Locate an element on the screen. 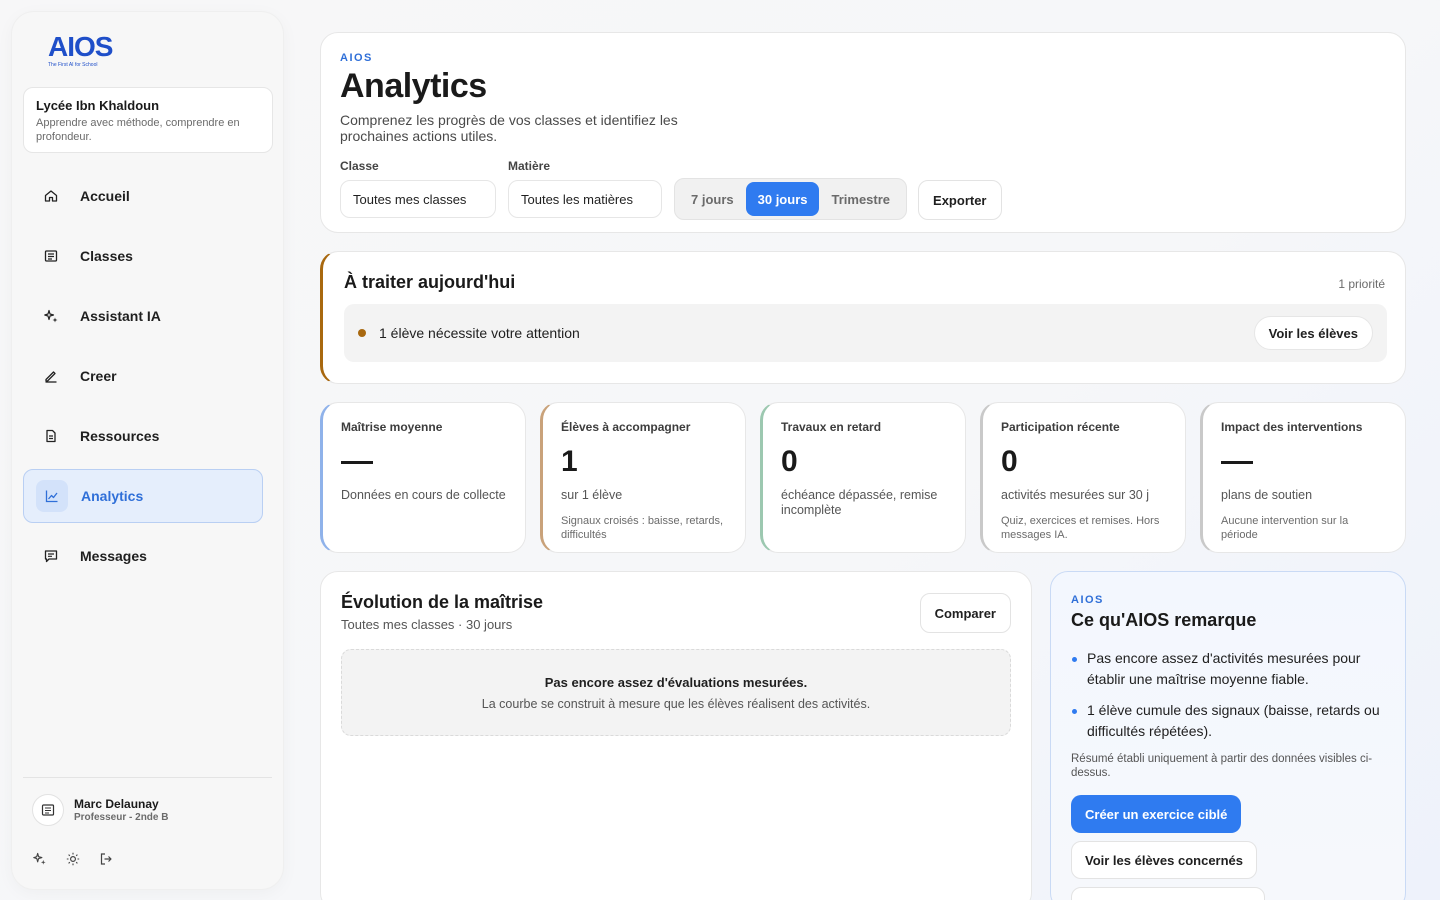  evolution-subtitle: Toutes mes classes · 30 jours is located at coordinates (427, 624).